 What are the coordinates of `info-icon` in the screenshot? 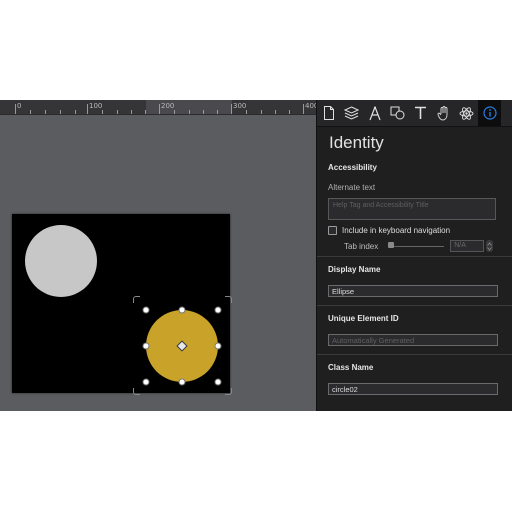 It's located at (489, 113).